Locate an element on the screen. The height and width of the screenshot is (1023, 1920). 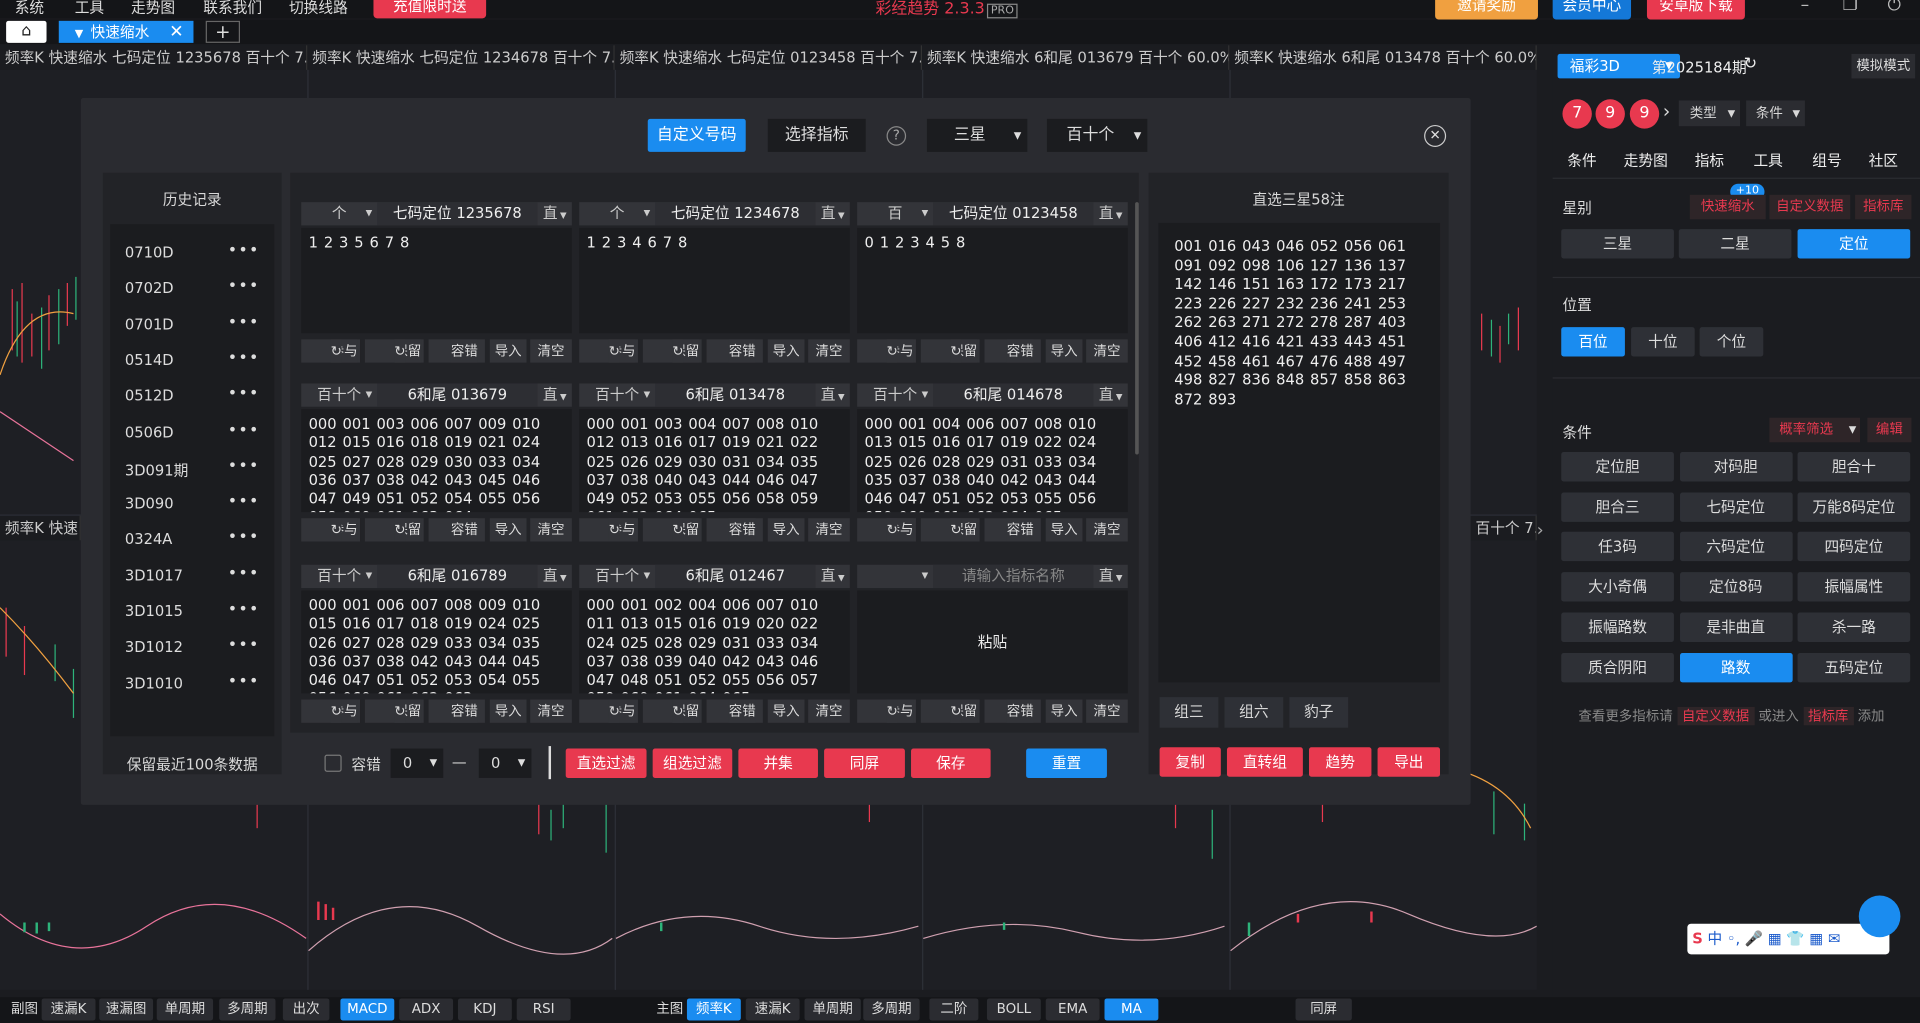
union-button: 并集 is located at coordinates (778, 763).